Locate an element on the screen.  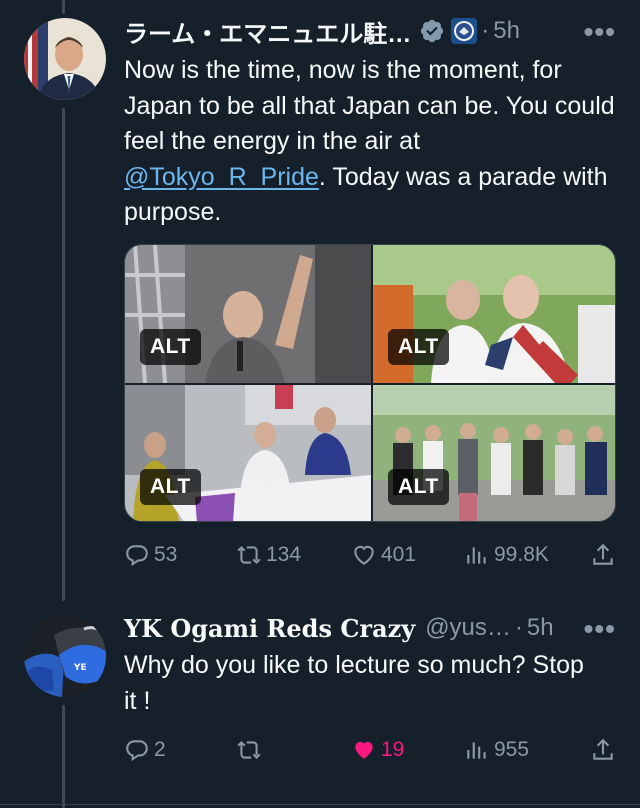
bottom-divider is located at coordinates (320, 804).